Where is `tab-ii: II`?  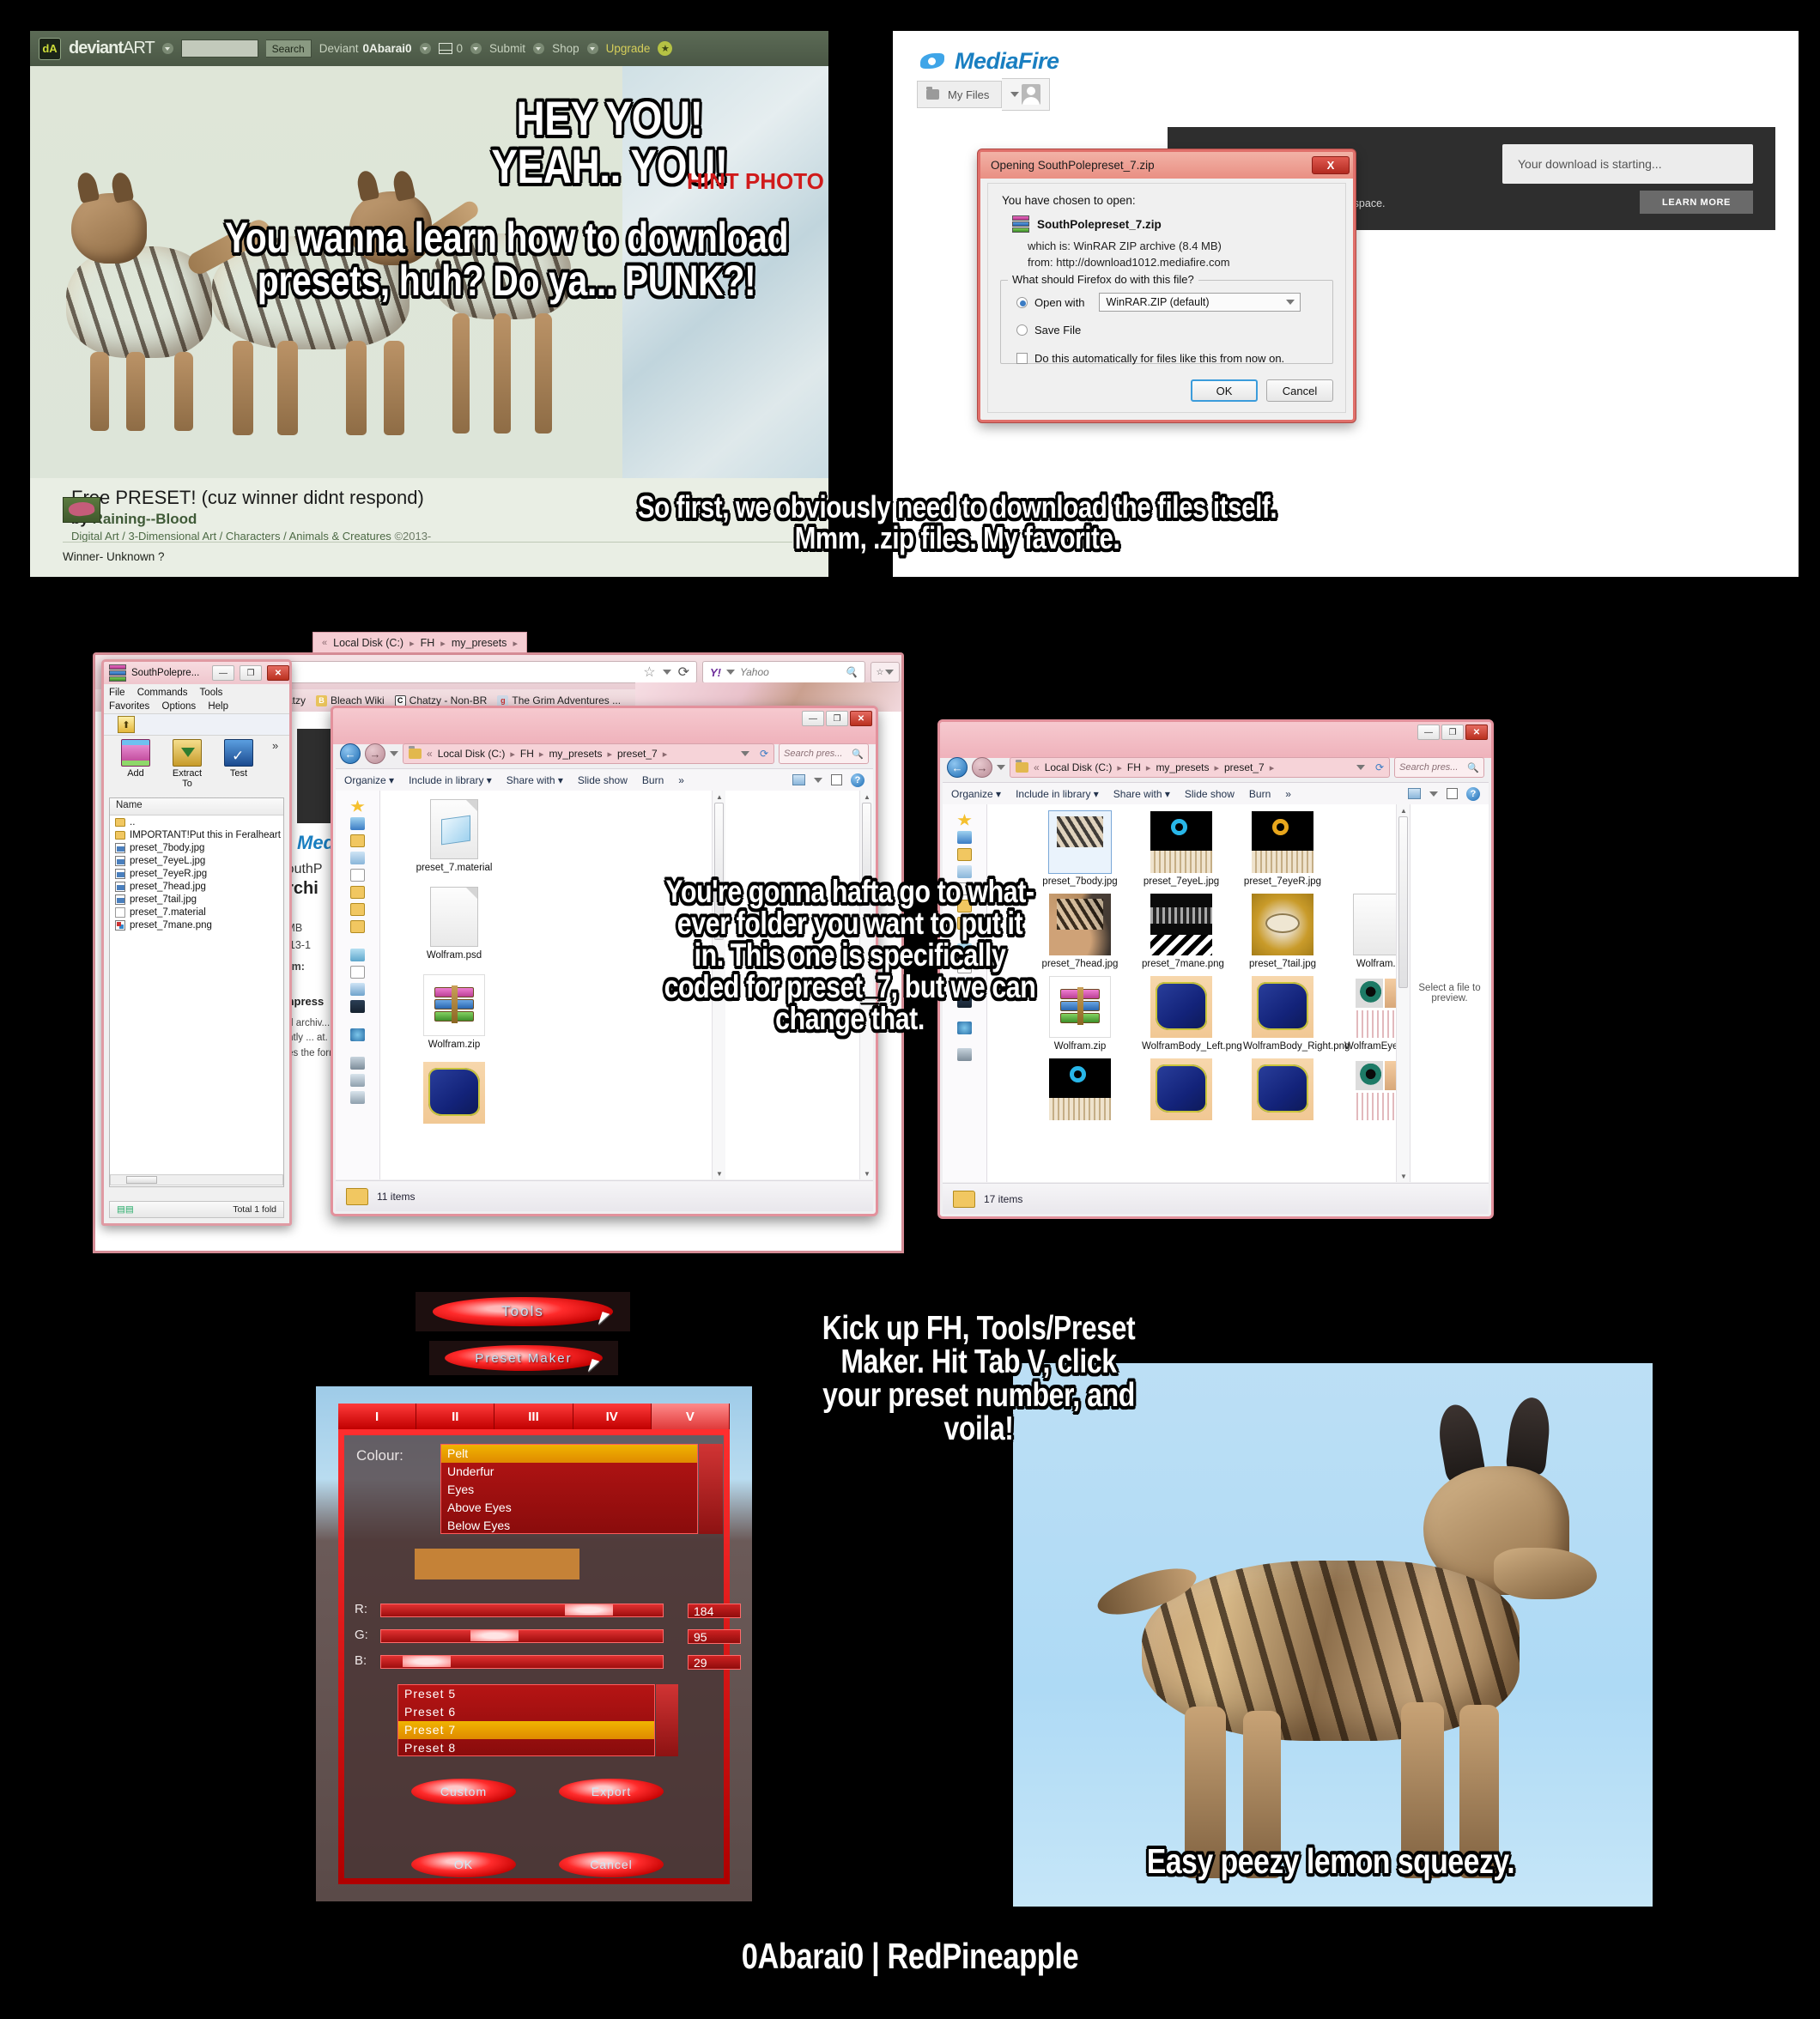
tab-ii: II is located at coordinates (456, 1416).